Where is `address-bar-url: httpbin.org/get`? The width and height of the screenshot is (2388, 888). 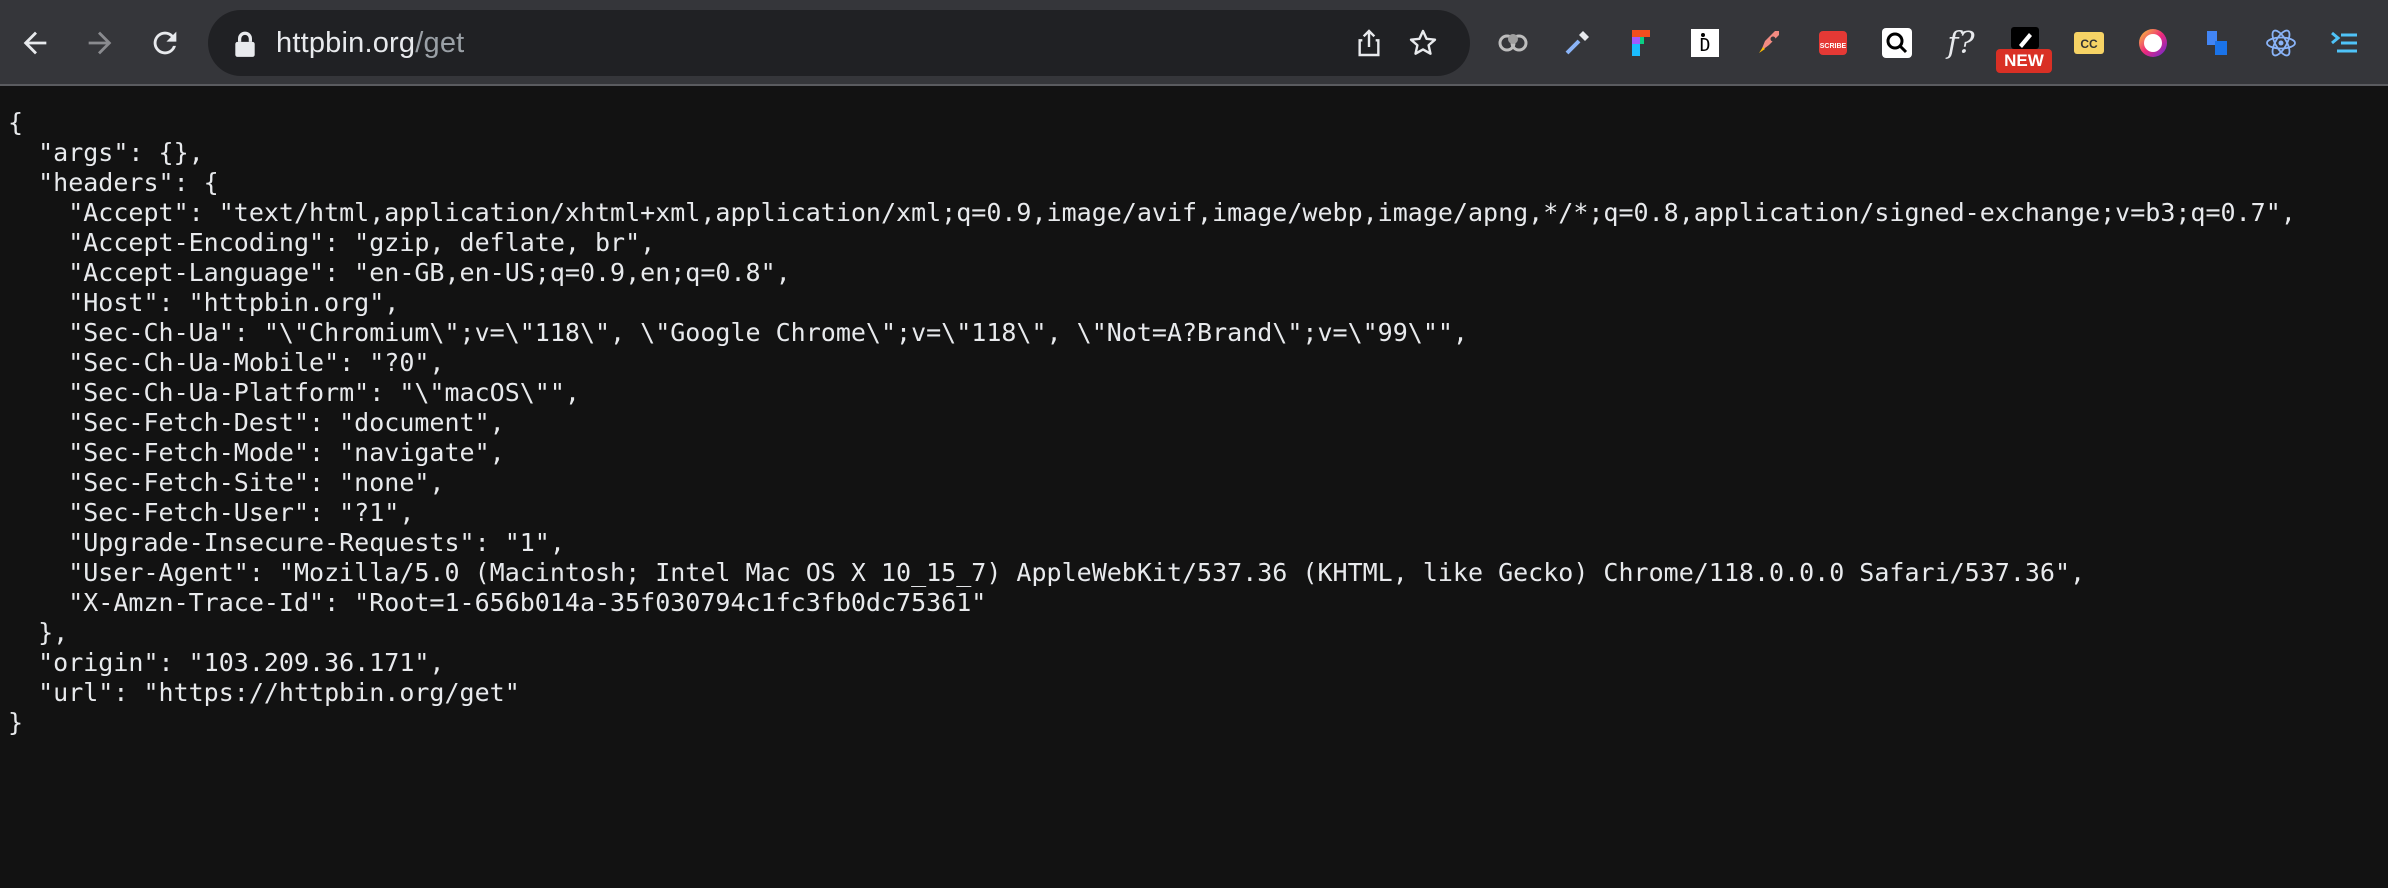
address-bar-url: httpbin.org/get is located at coordinates (370, 43).